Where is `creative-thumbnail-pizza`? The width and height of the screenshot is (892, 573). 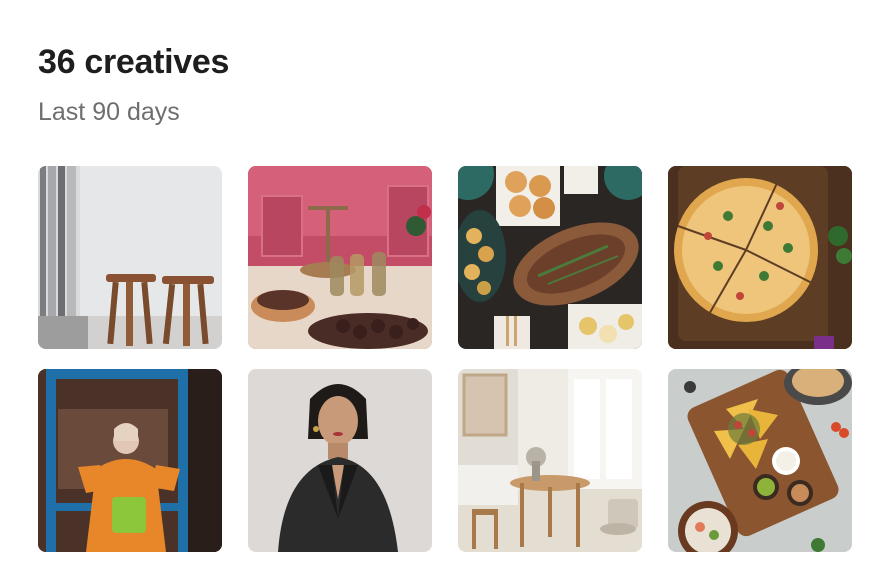 creative-thumbnail-pizza is located at coordinates (760, 257).